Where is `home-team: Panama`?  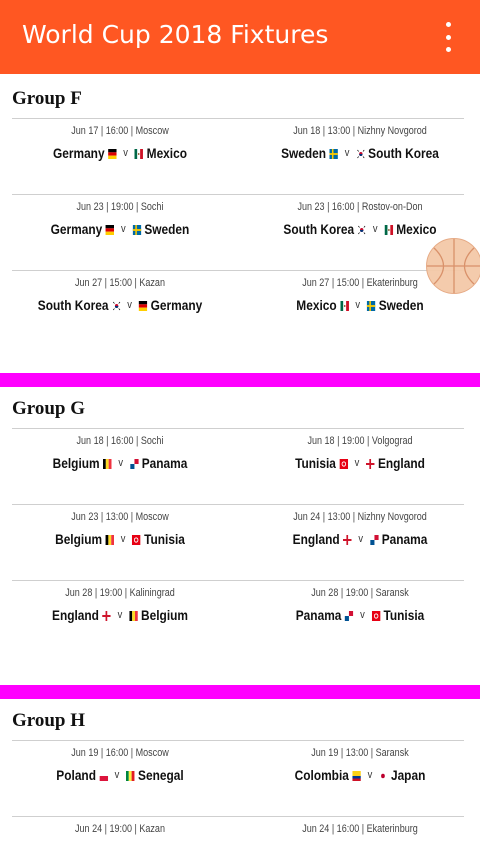
home-team: Panama is located at coordinates (318, 615).